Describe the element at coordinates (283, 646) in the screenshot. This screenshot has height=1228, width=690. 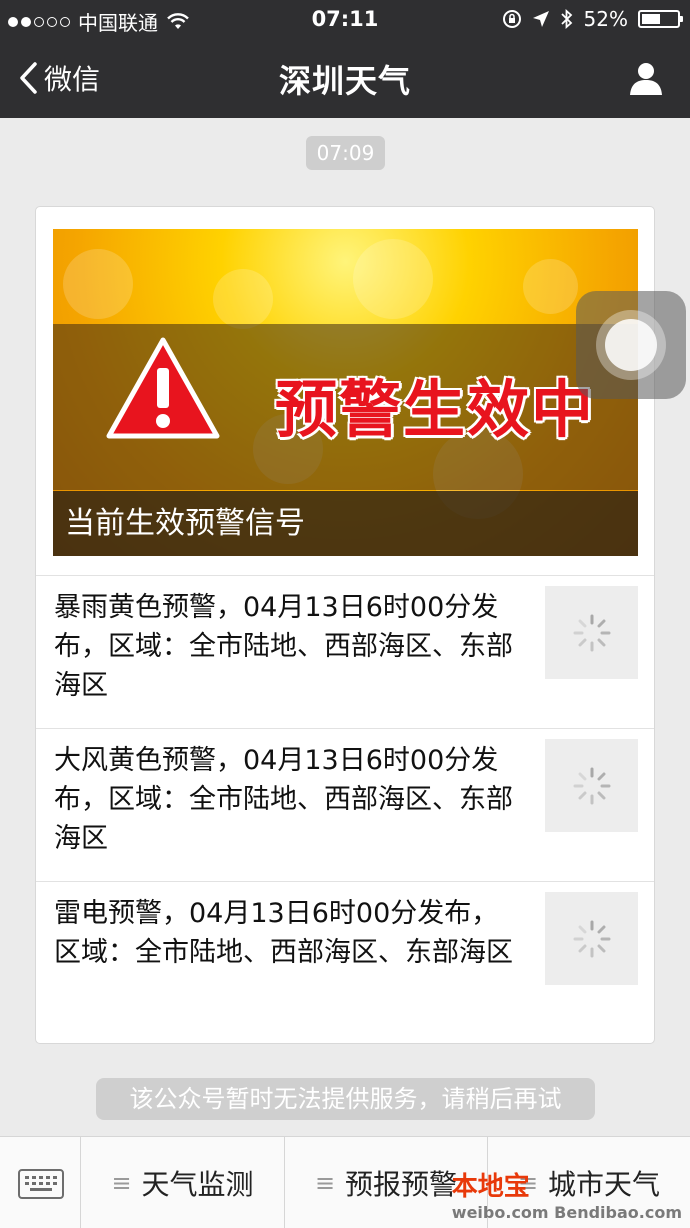
I see `warning-item-text: 暴雨黄色预警，04月13日6时00分发布，区域：全市陆地、西部海区、东部海区` at that location.